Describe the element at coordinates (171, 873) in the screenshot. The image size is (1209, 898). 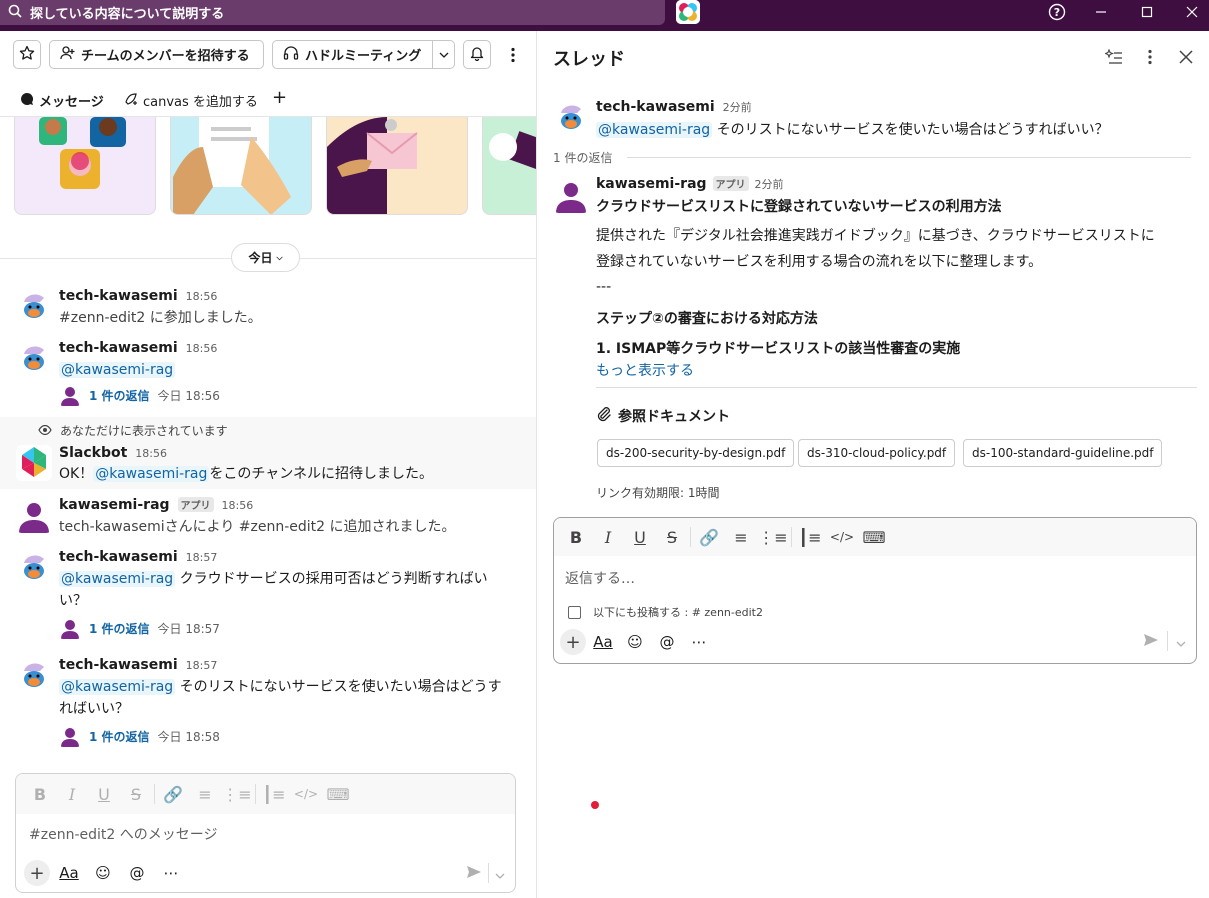
I see `more-actions-icon: ⋯` at that location.